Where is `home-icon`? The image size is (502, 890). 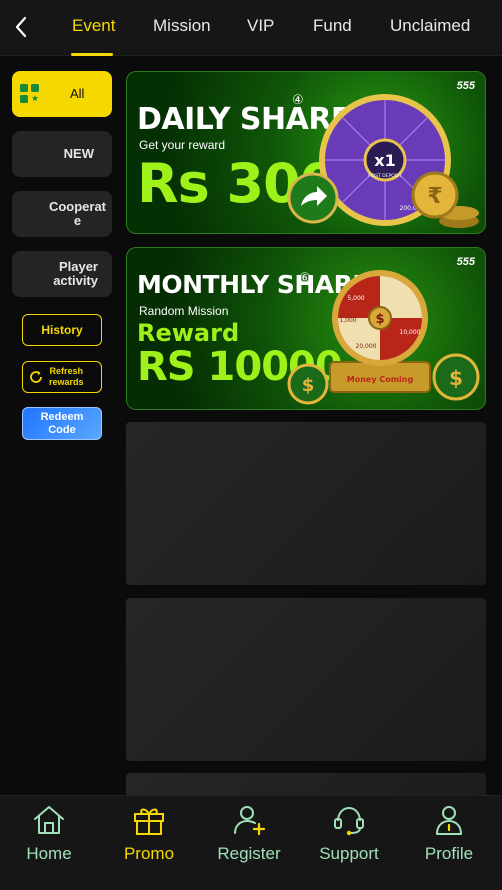 home-icon is located at coordinates (49, 820).